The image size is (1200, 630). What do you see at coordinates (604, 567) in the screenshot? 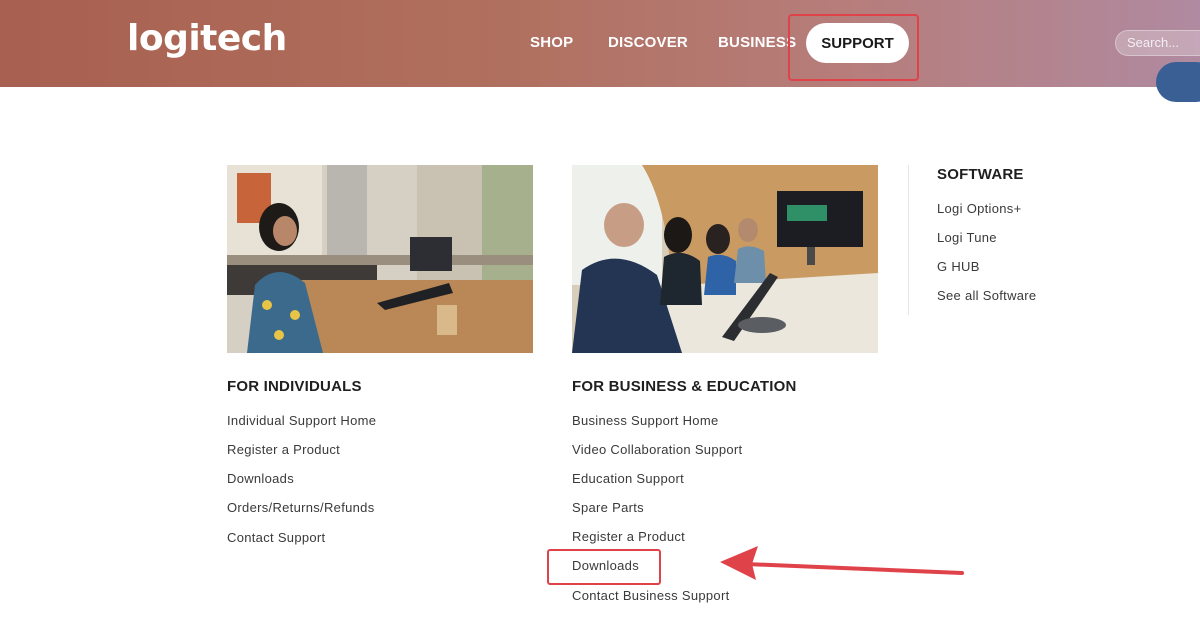
I see `annotation-downloads-highlight` at bounding box center [604, 567].